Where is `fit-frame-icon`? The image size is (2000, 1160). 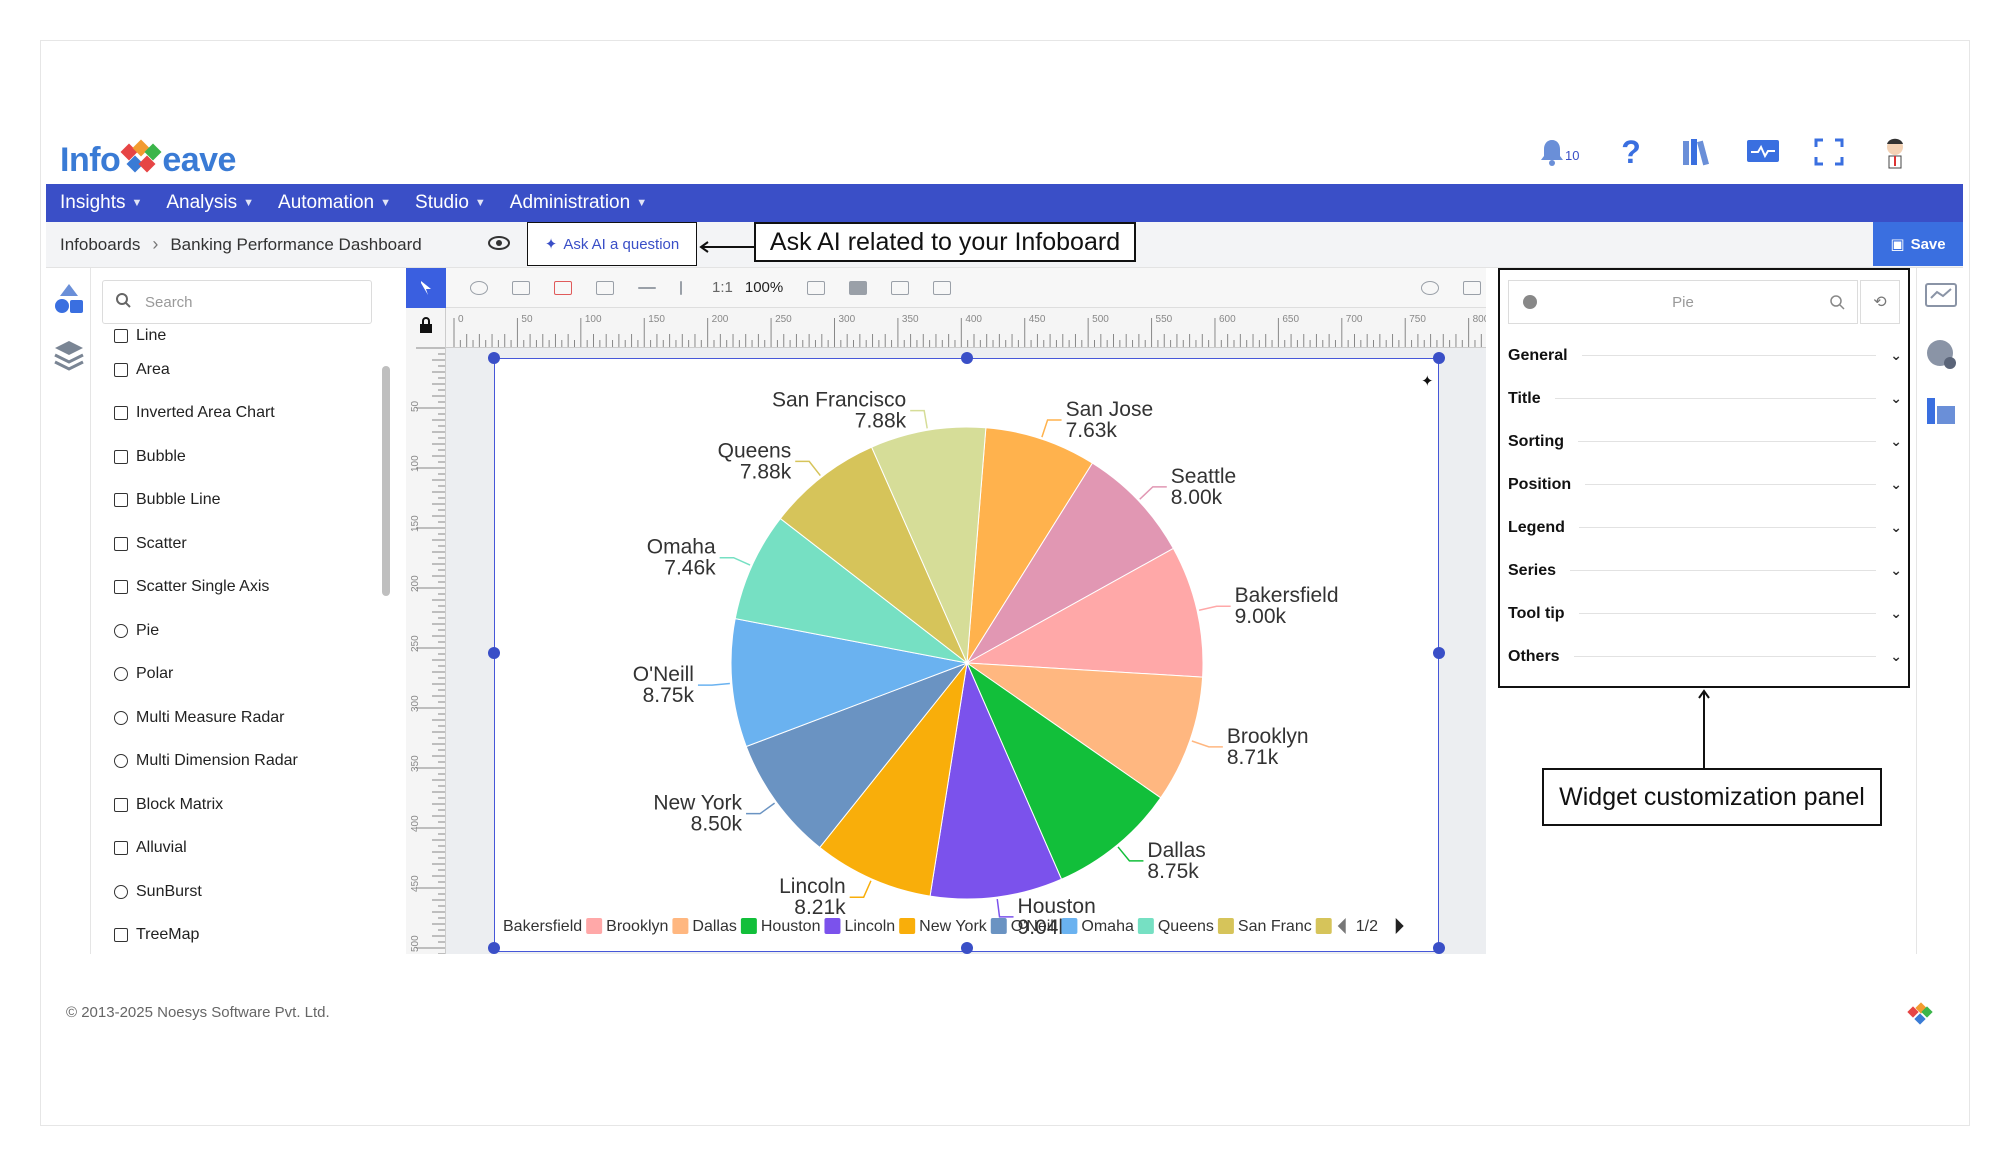 fit-frame-icon is located at coordinates (605, 287).